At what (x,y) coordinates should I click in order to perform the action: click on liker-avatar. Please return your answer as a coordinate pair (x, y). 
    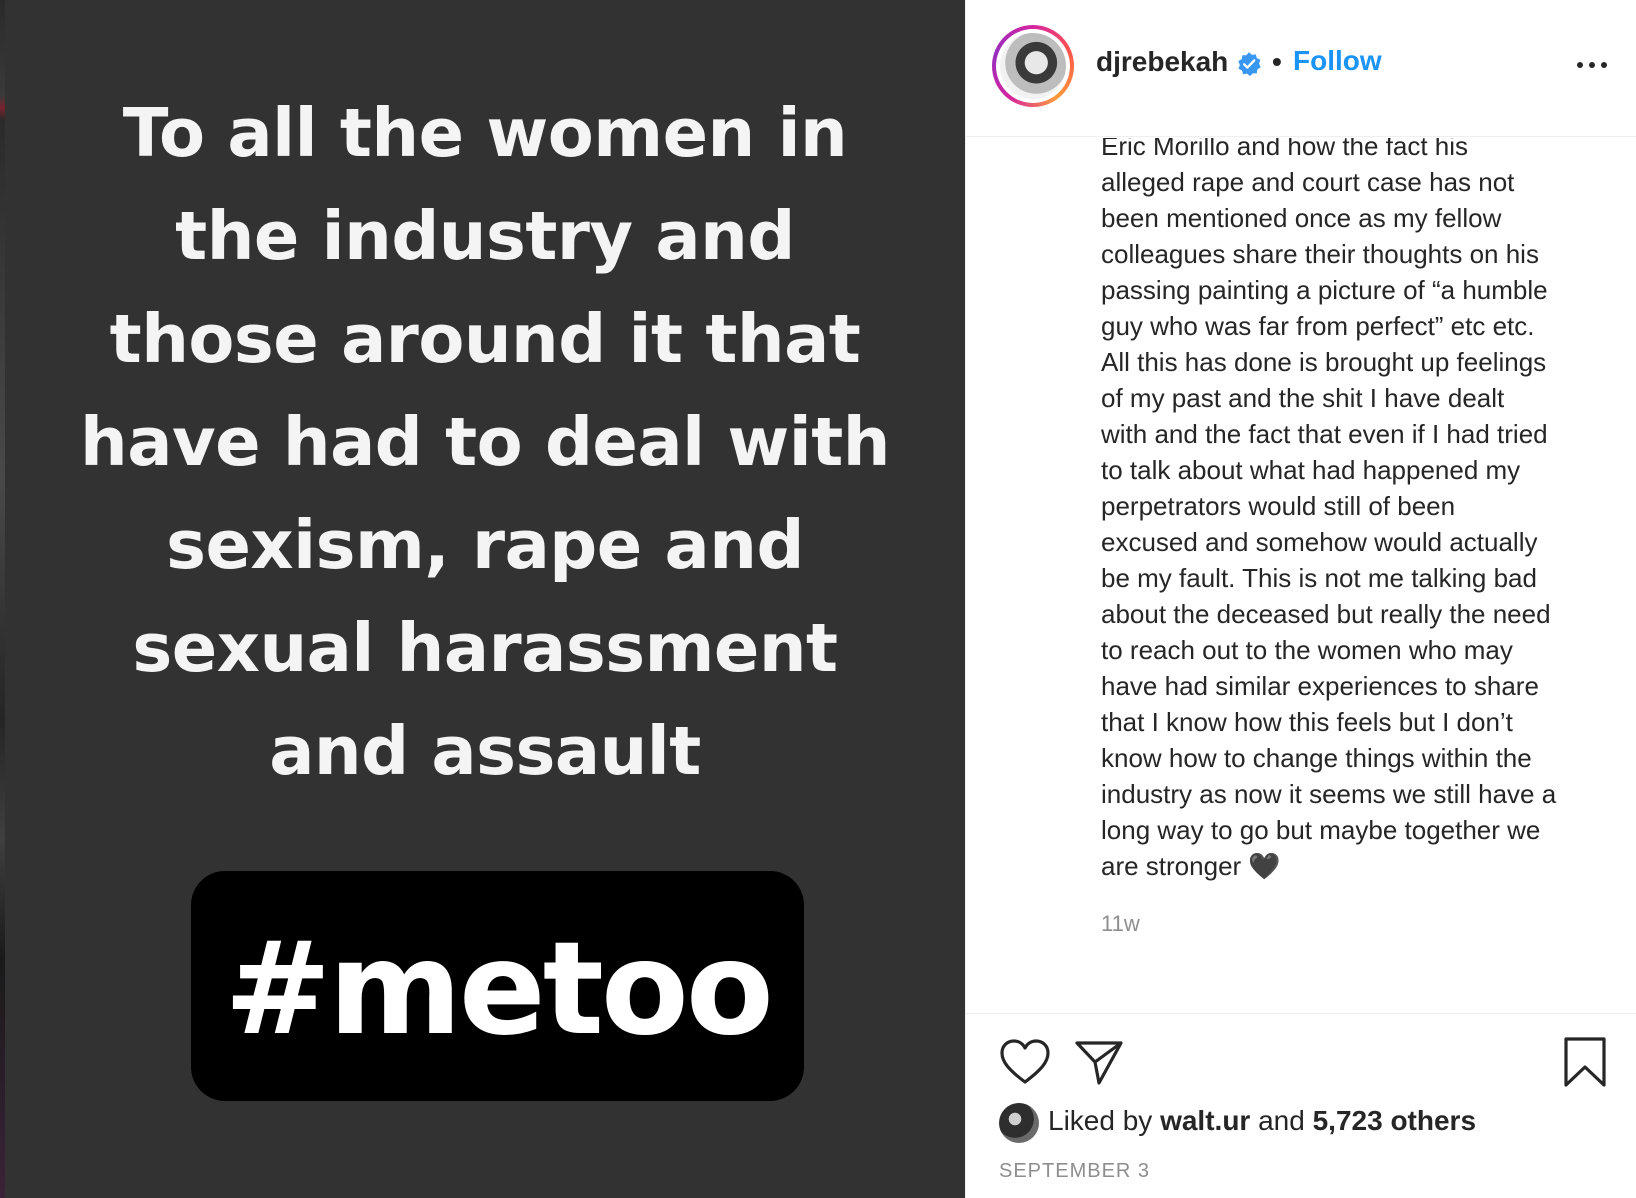
    Looking at the image, I should click on (1019, 1123).